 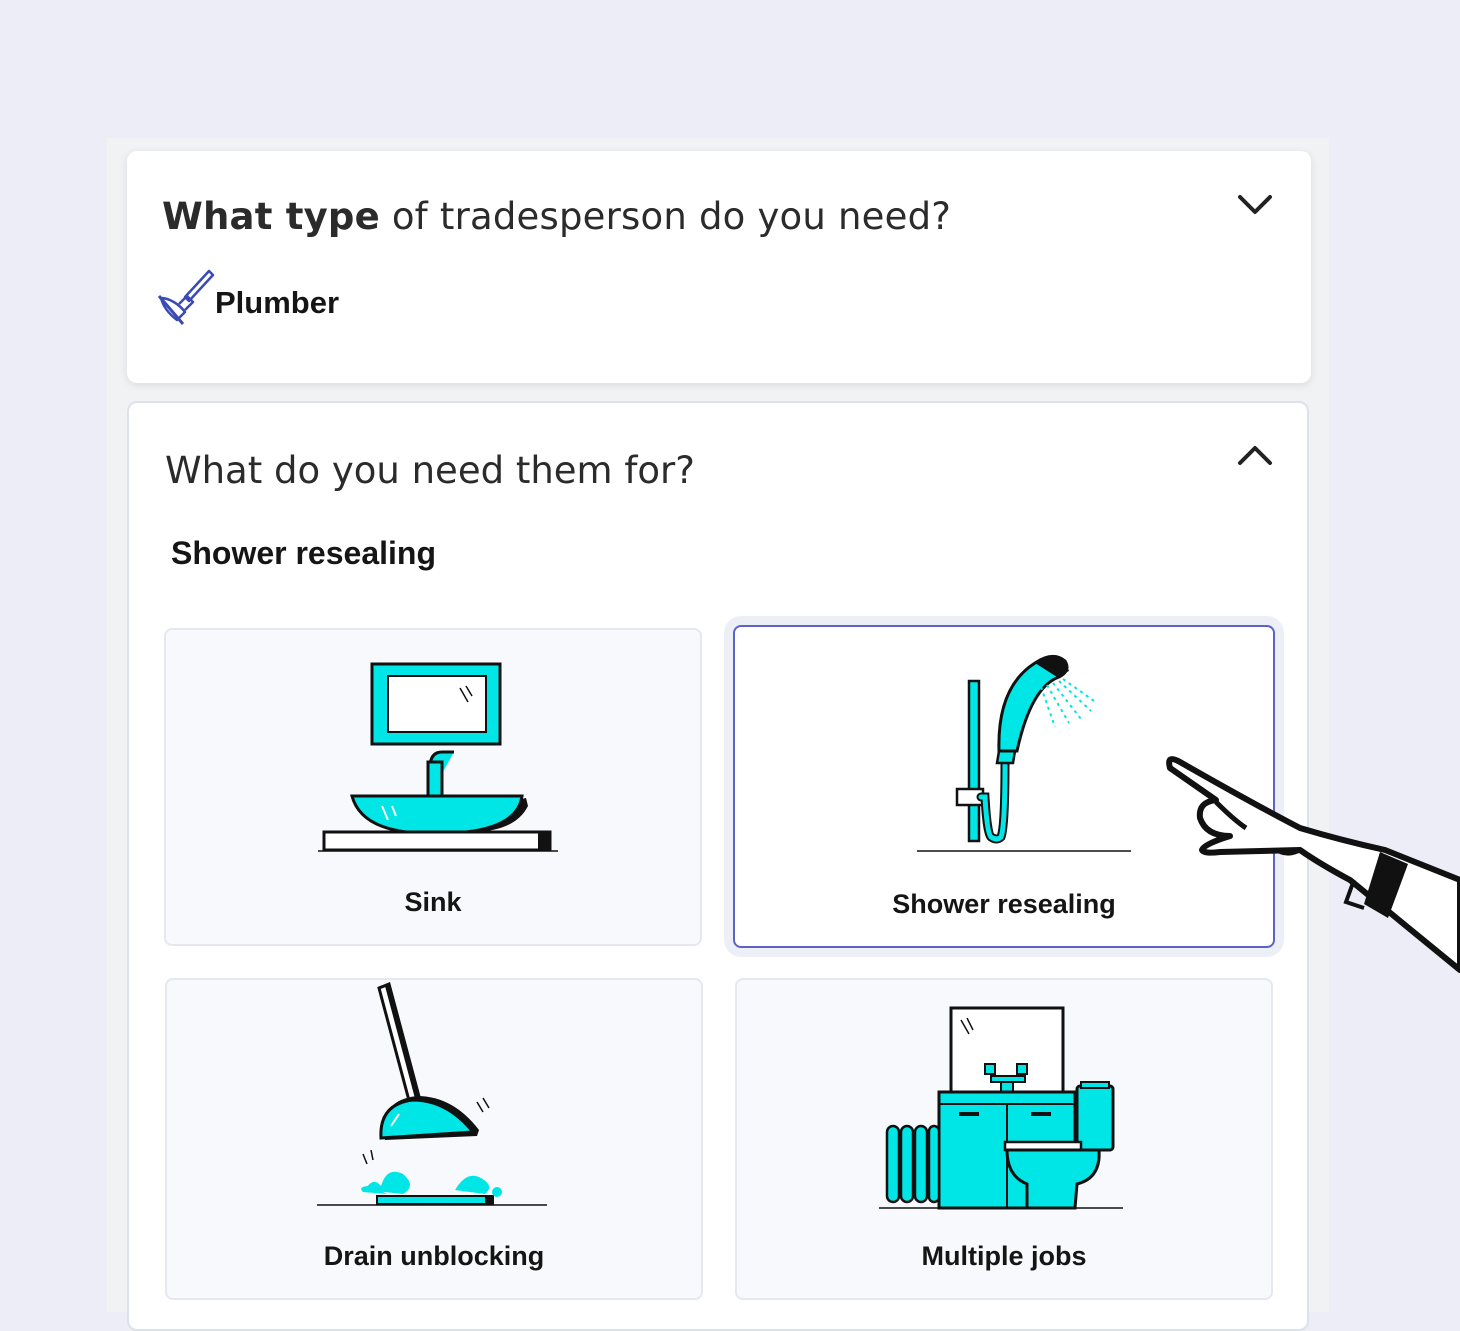 What do you see at coordinates (1004, 1256) in the screenshot?
I see `option-label: Multiple jobs` at bounding box center [1004, 1256].